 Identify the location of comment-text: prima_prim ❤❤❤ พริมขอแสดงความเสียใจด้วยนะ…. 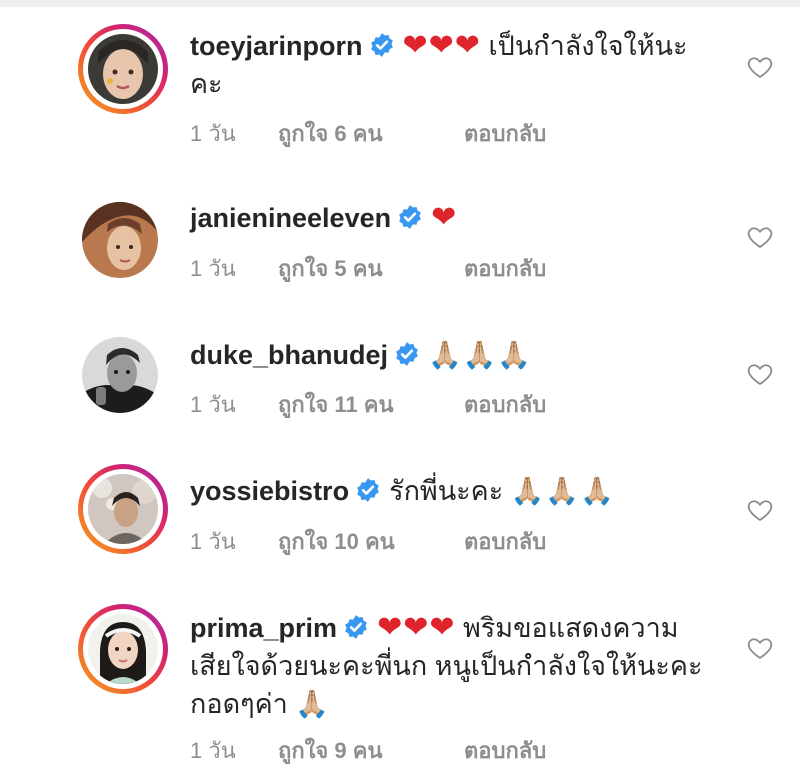
(450, 666).